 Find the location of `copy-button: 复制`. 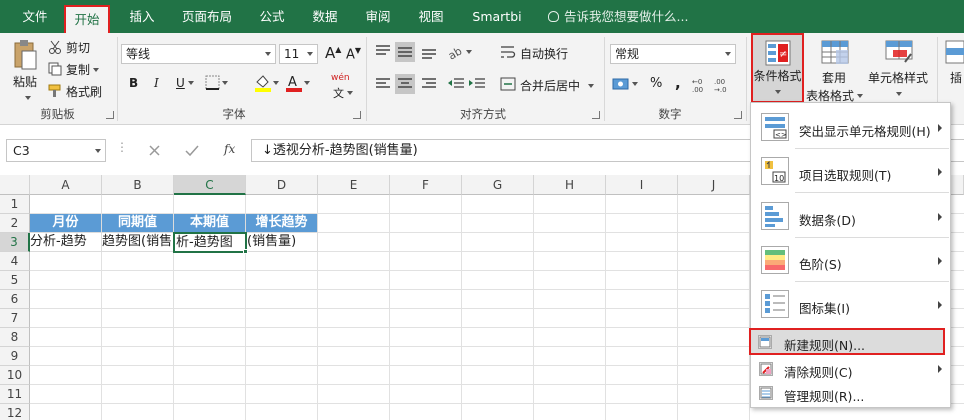

copy-button: 复制 is located at coordinates (83, 69).